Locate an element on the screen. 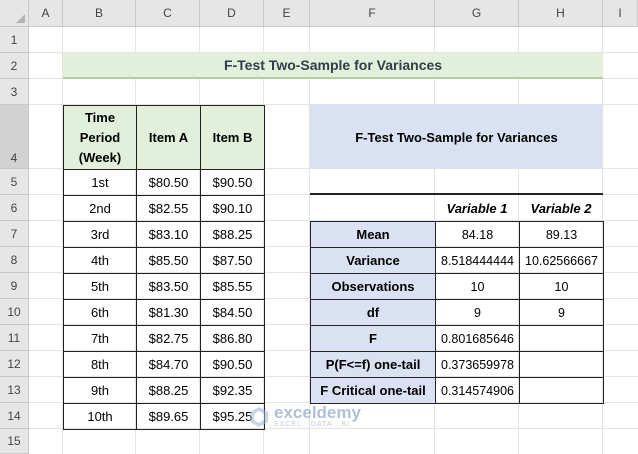 This screenshot has height=454, width=638. cell: 1st is located at coordinates (100, 182).